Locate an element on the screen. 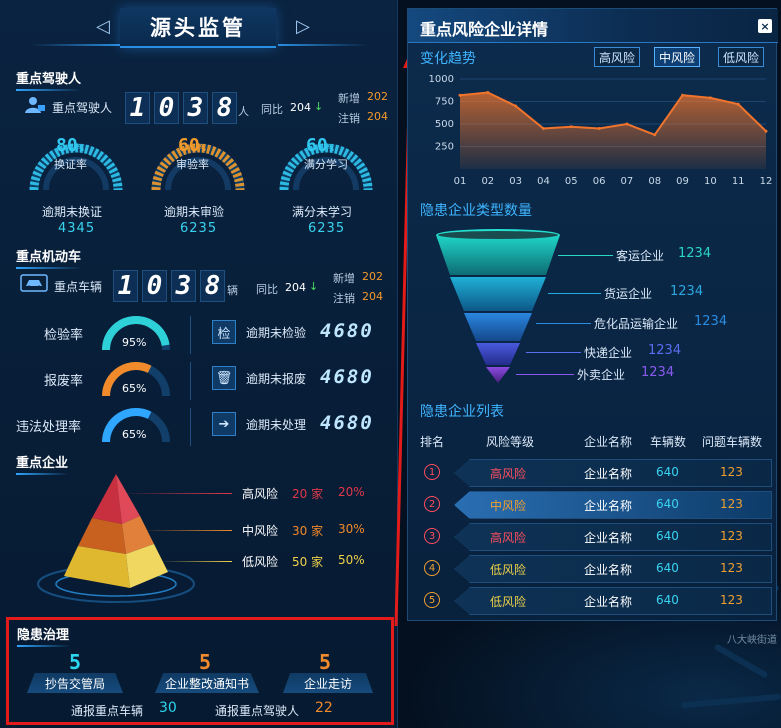 Image resolution: width=781 pixels, height=728 pixels. table-row: 3 高风险 企业名称 640 123 is located at coordinates (595, 537).